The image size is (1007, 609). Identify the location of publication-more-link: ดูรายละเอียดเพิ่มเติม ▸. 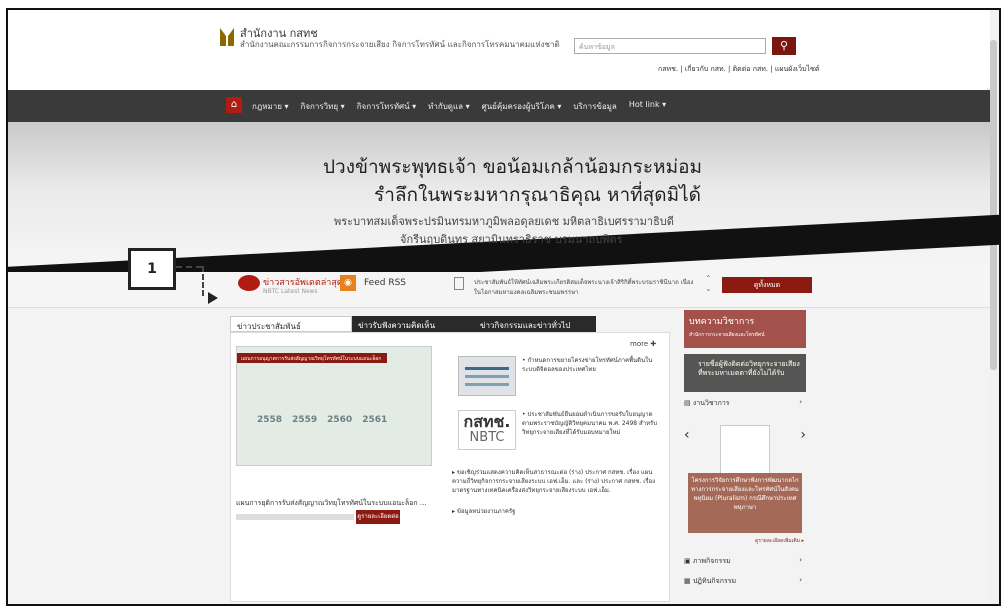
(779, 541).